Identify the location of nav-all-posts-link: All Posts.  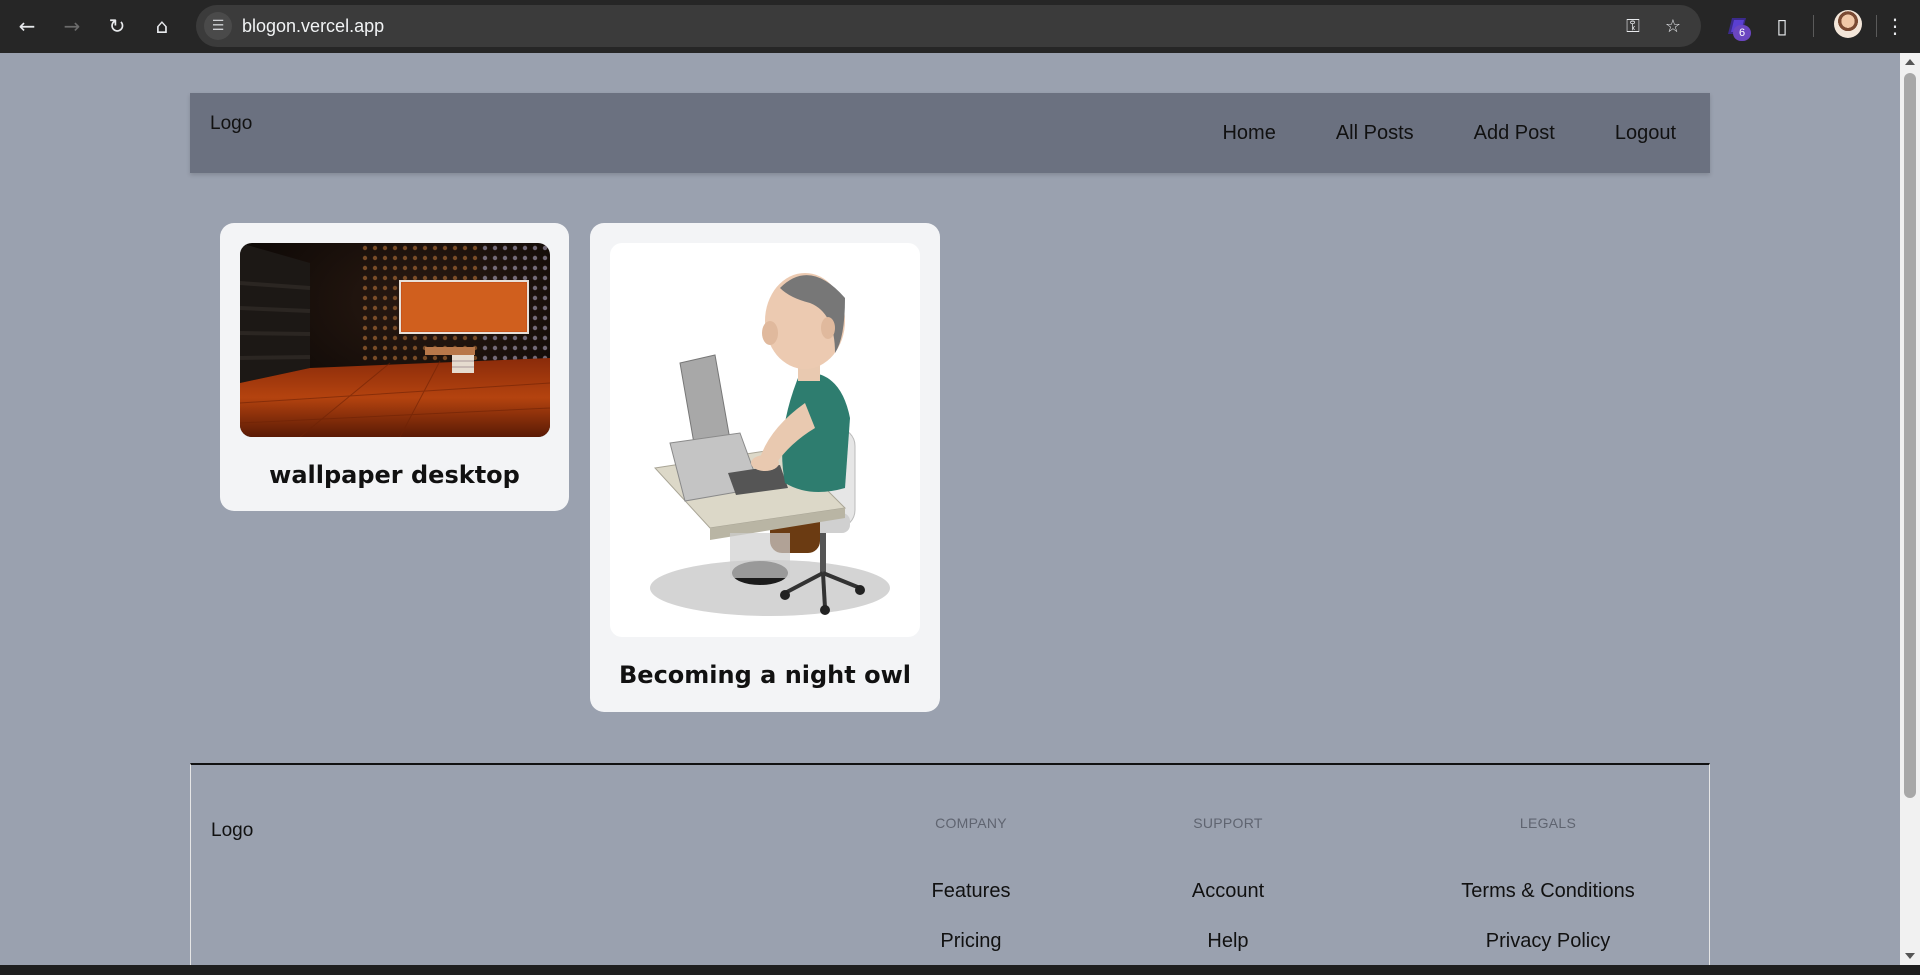
(1375, 133).